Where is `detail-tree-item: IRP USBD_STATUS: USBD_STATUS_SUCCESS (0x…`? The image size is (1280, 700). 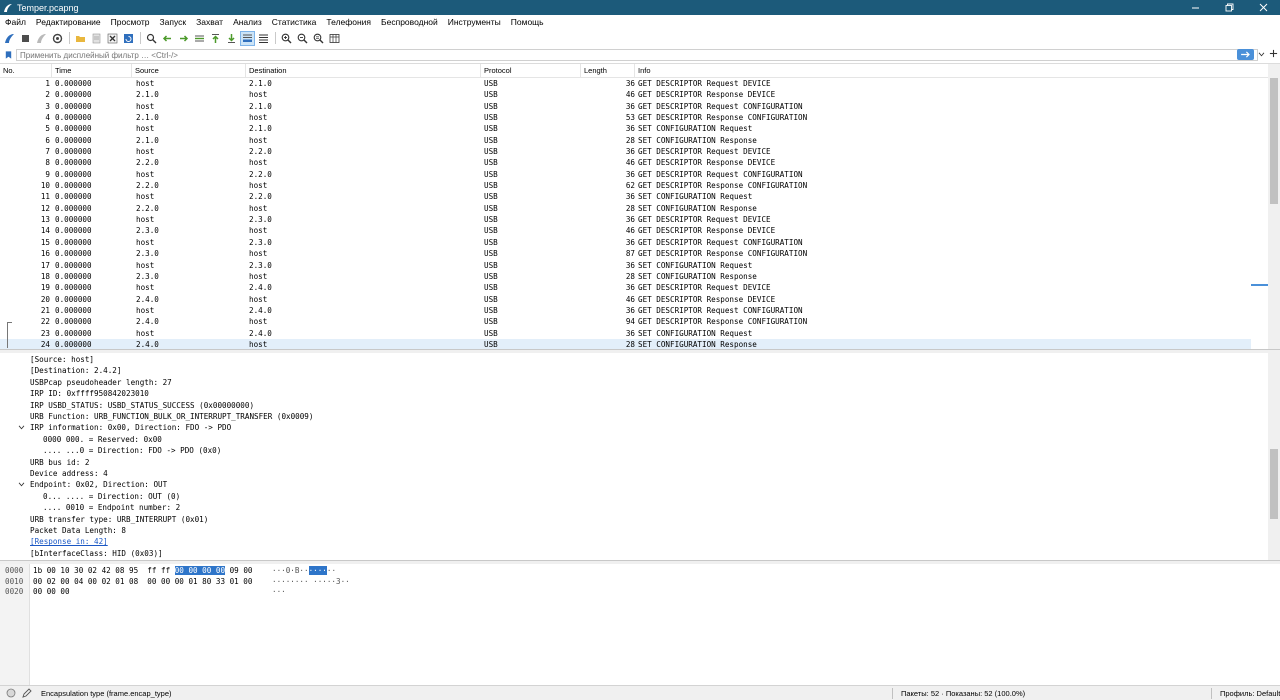 detail-tree-item: IRP USBD_STATUS: USBD_STATUS_SUCCESS (0x… is located at coordinates (142, 405).